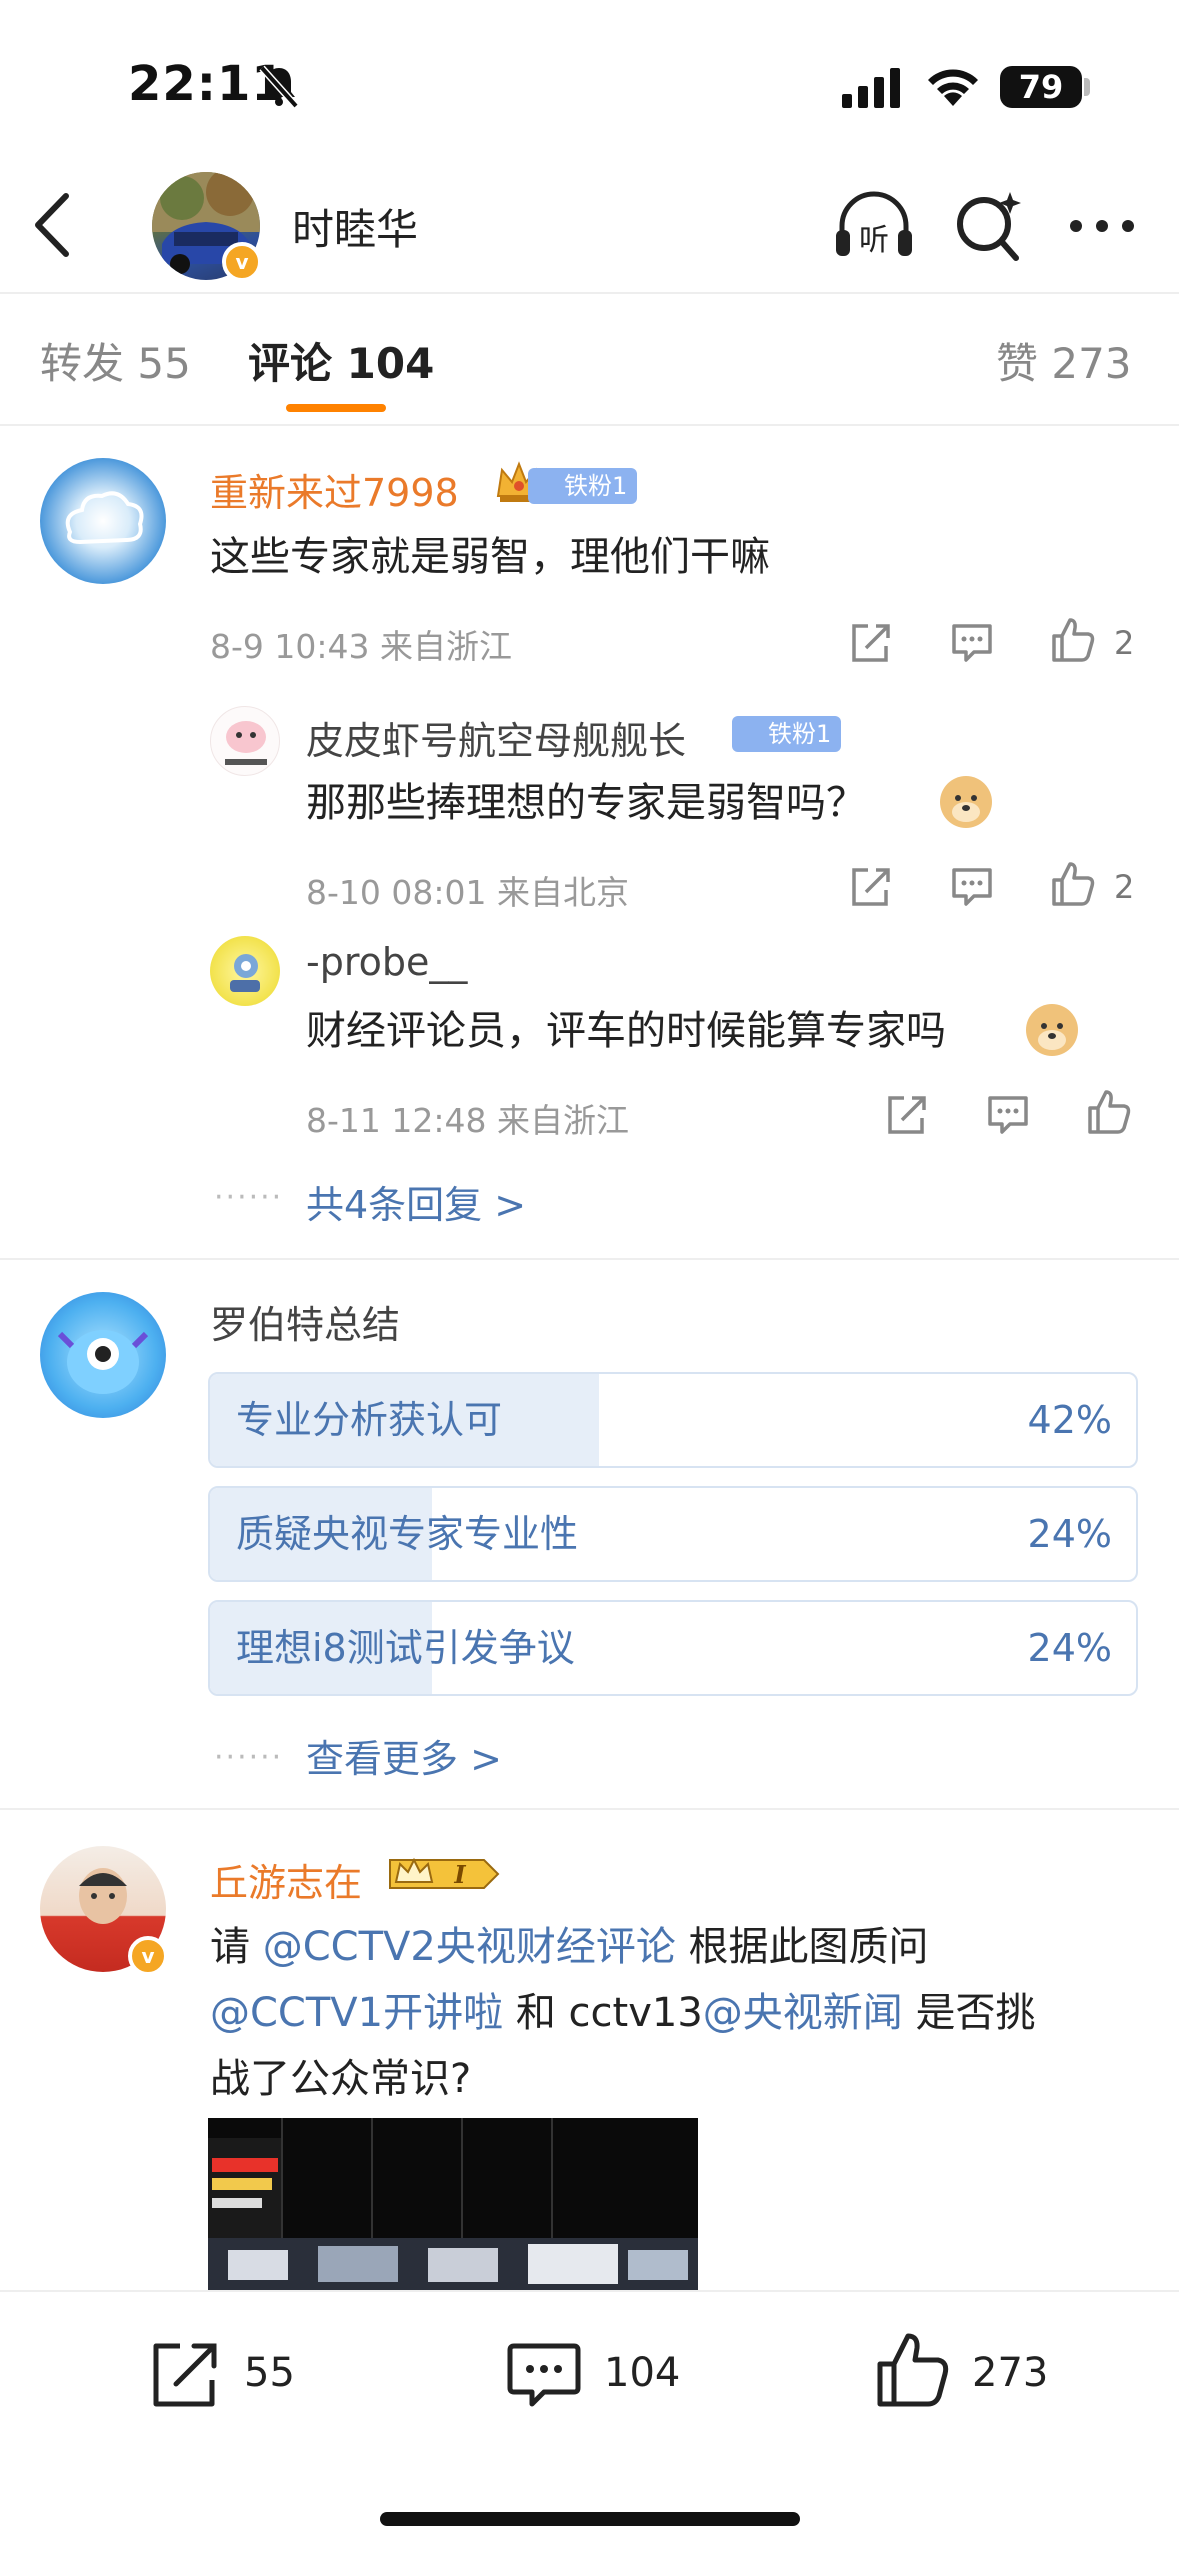  I want to click on view-more-link: 查看更多 >, so click(404, 1755).